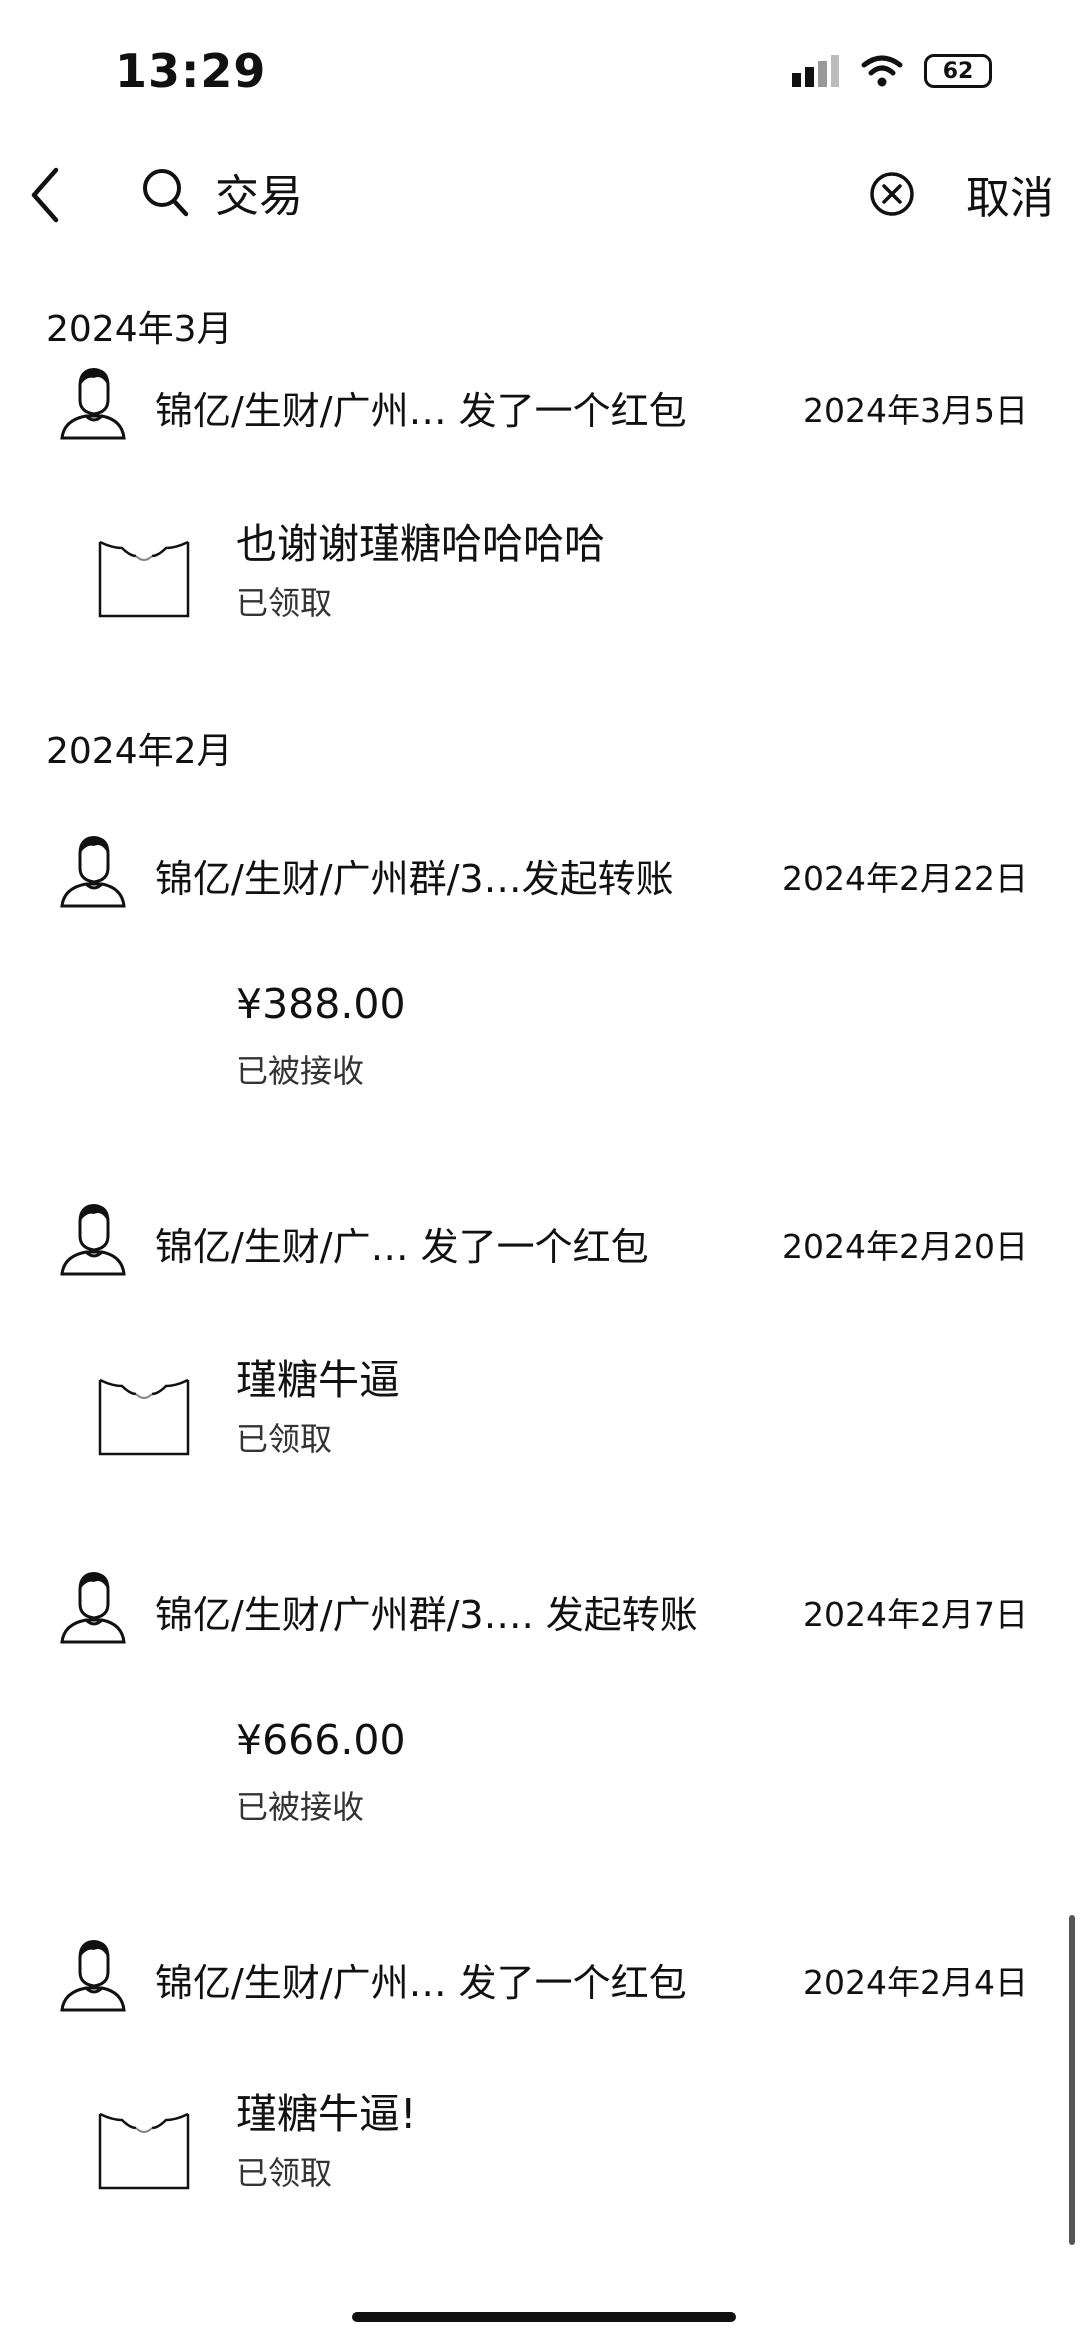  Describe the element at coordinates (905, 1246) in the screenshot. I see `transaction-date: 2024年2月20日` at that location.